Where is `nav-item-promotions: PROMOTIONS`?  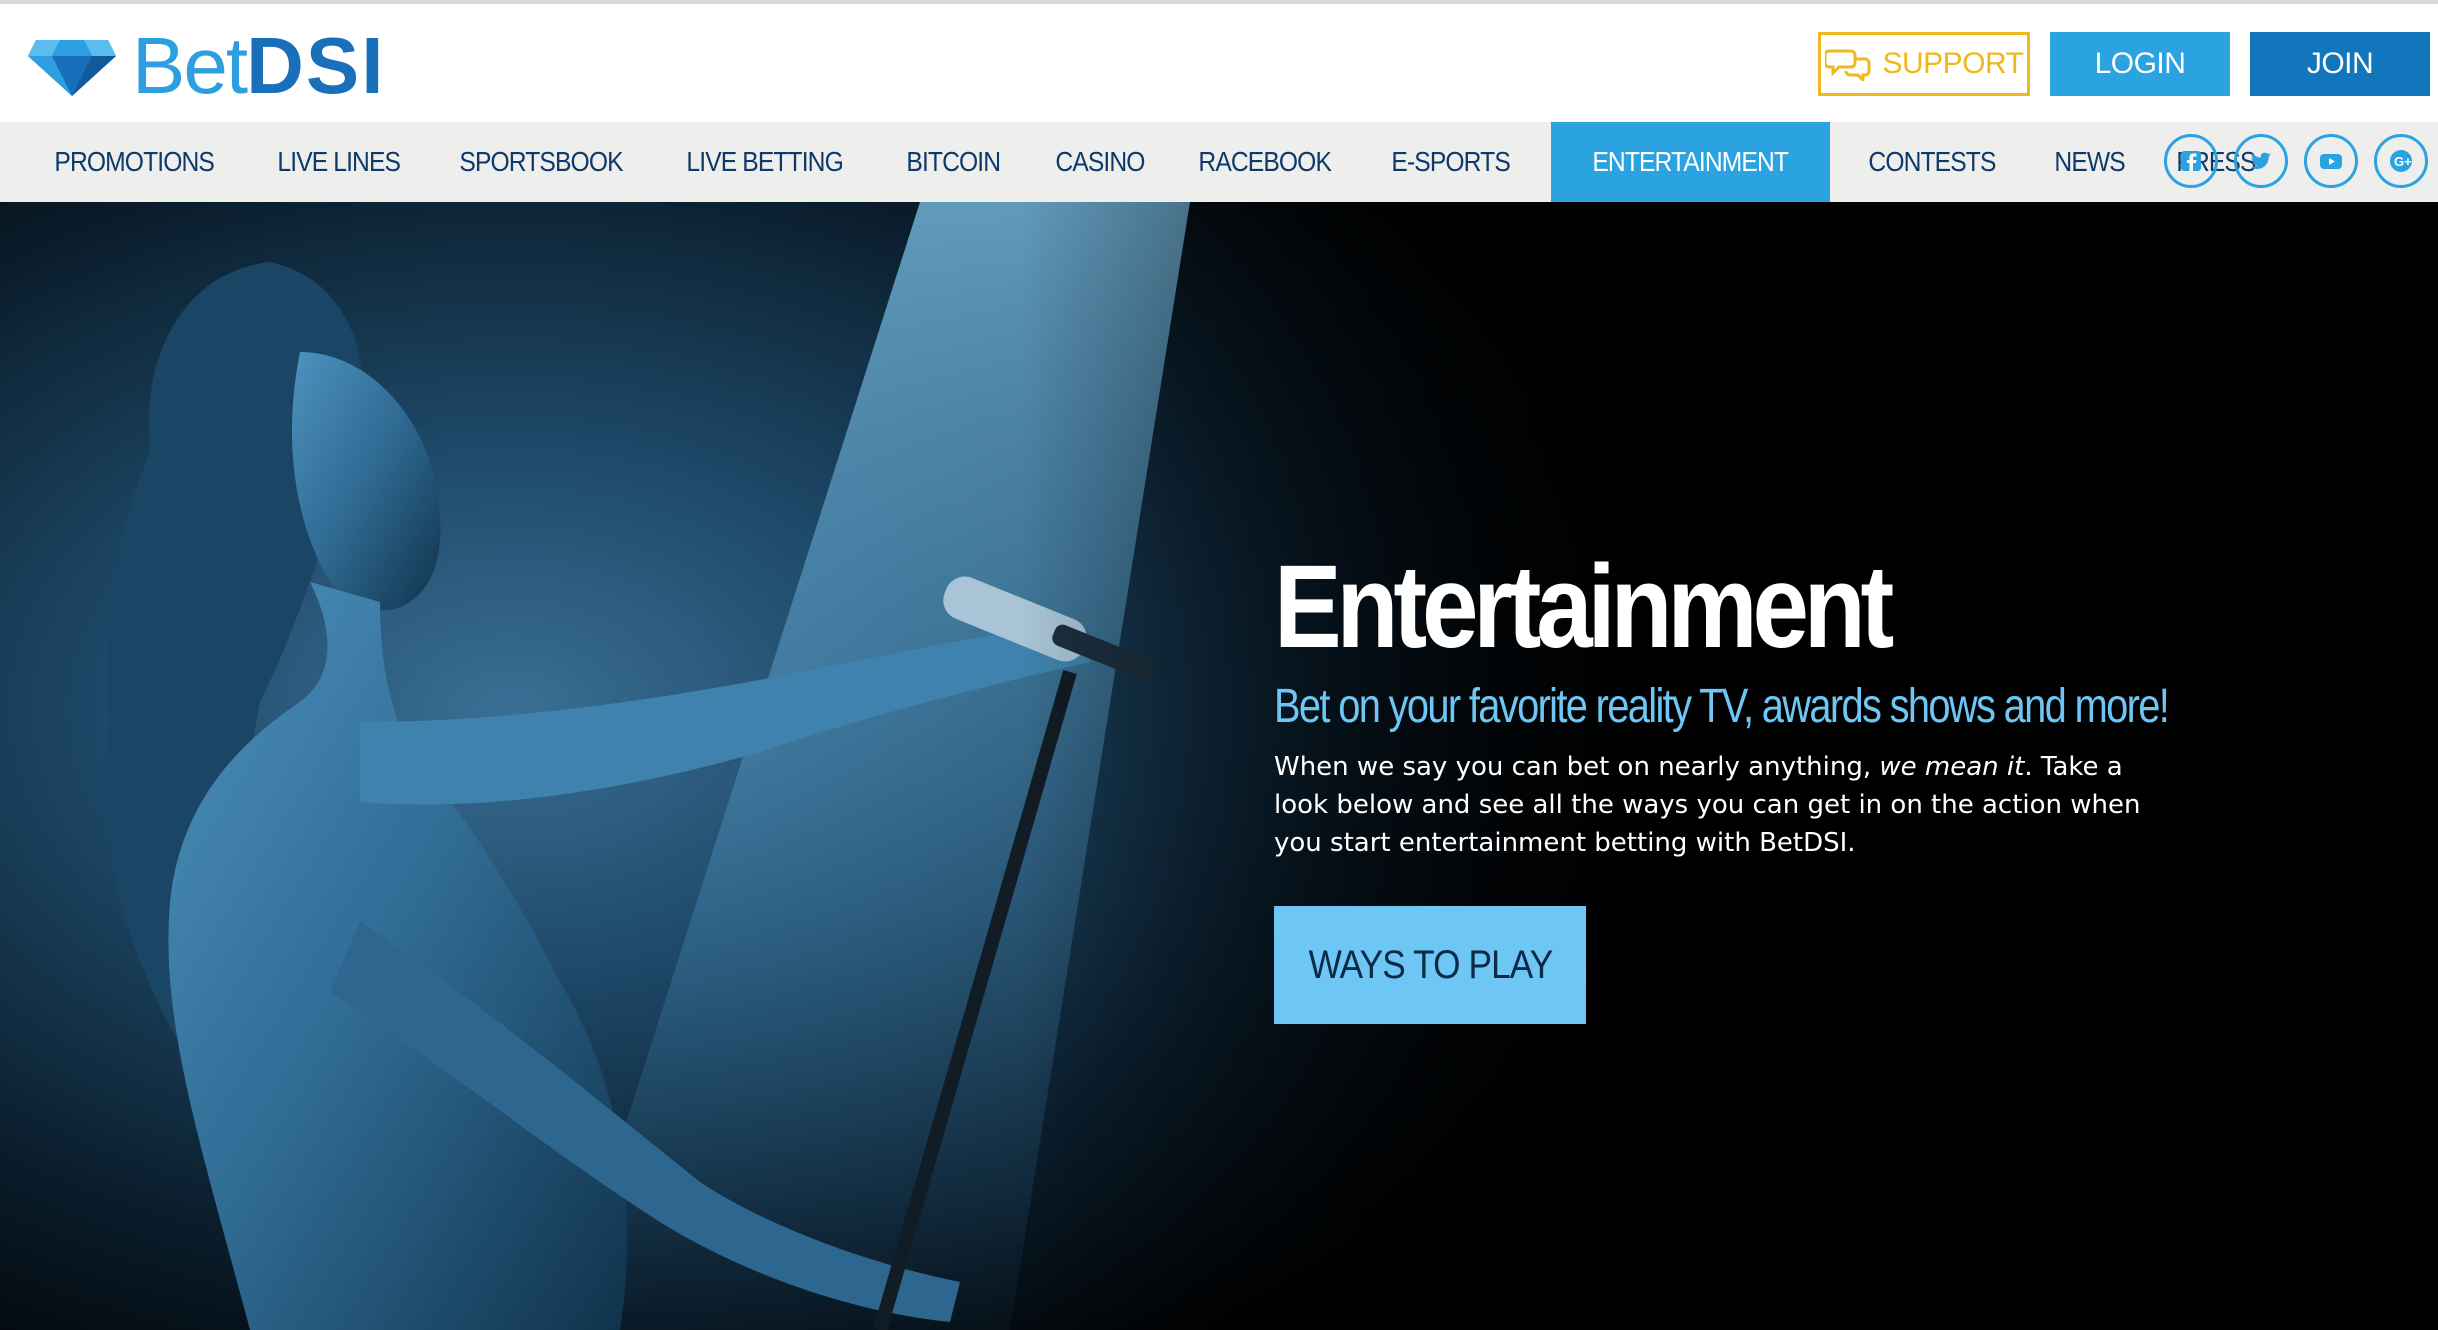 nav-item-promotions: PROMOTIONS is located at coordinates (134, 162).